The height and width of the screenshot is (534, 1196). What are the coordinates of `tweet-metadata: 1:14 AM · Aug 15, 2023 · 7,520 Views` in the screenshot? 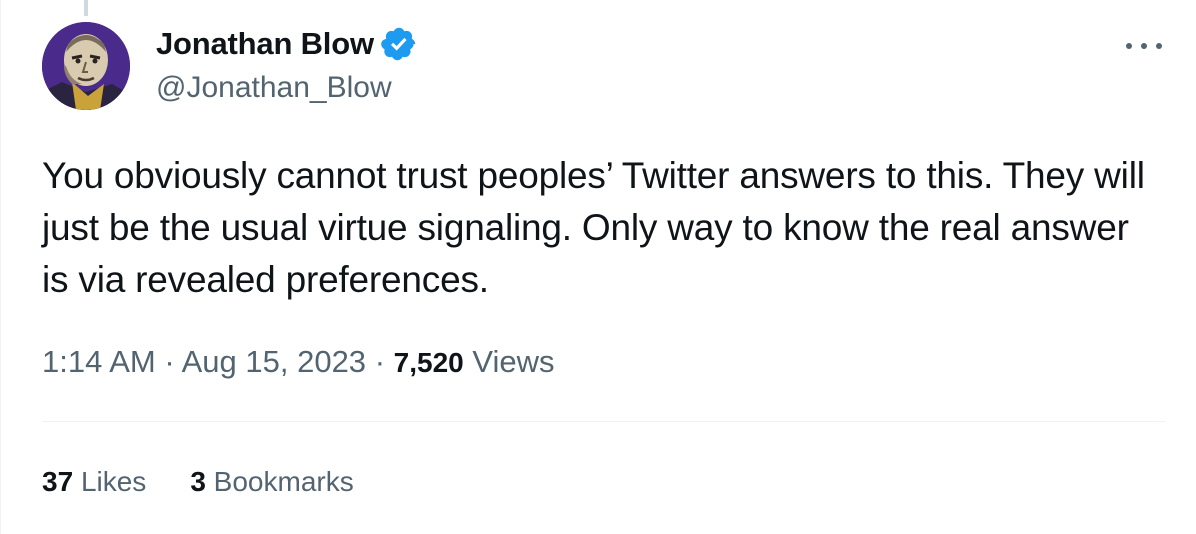 It's located at (298, 362).